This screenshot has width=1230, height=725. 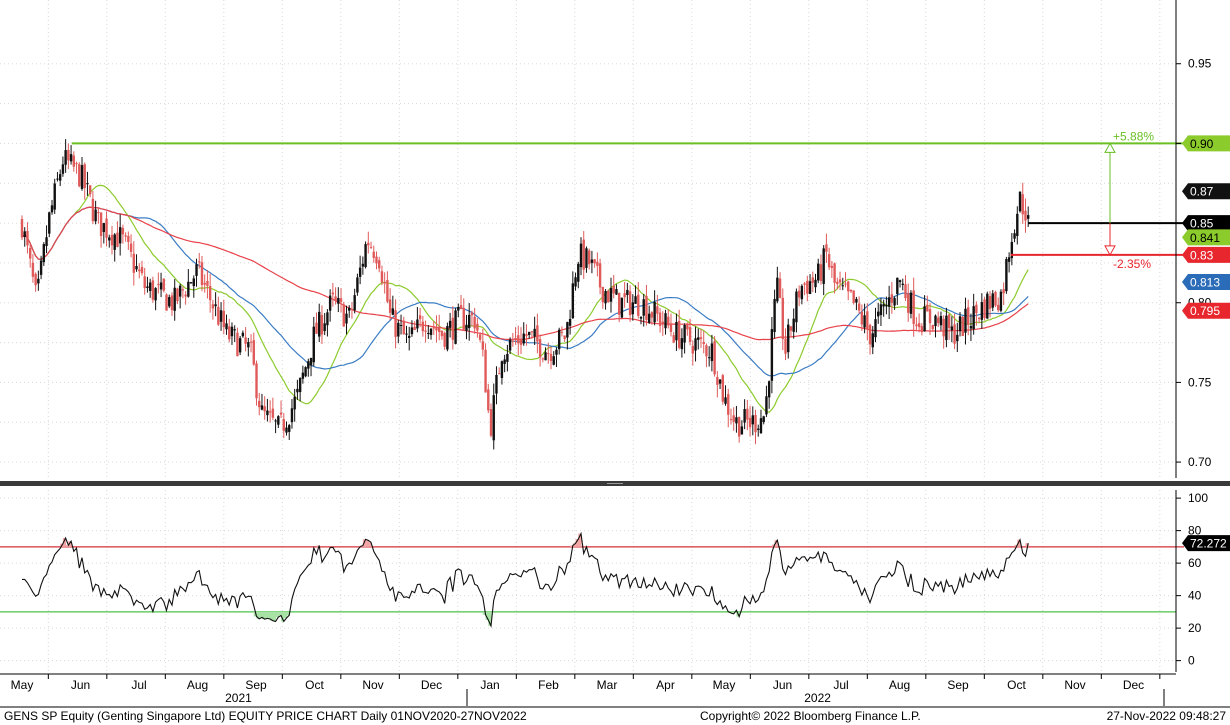 What do you see at coordinates (1195, 596) in the screenshot?
I see `rsi-y-tick-label: 40` at bounding box center [1195, 596].